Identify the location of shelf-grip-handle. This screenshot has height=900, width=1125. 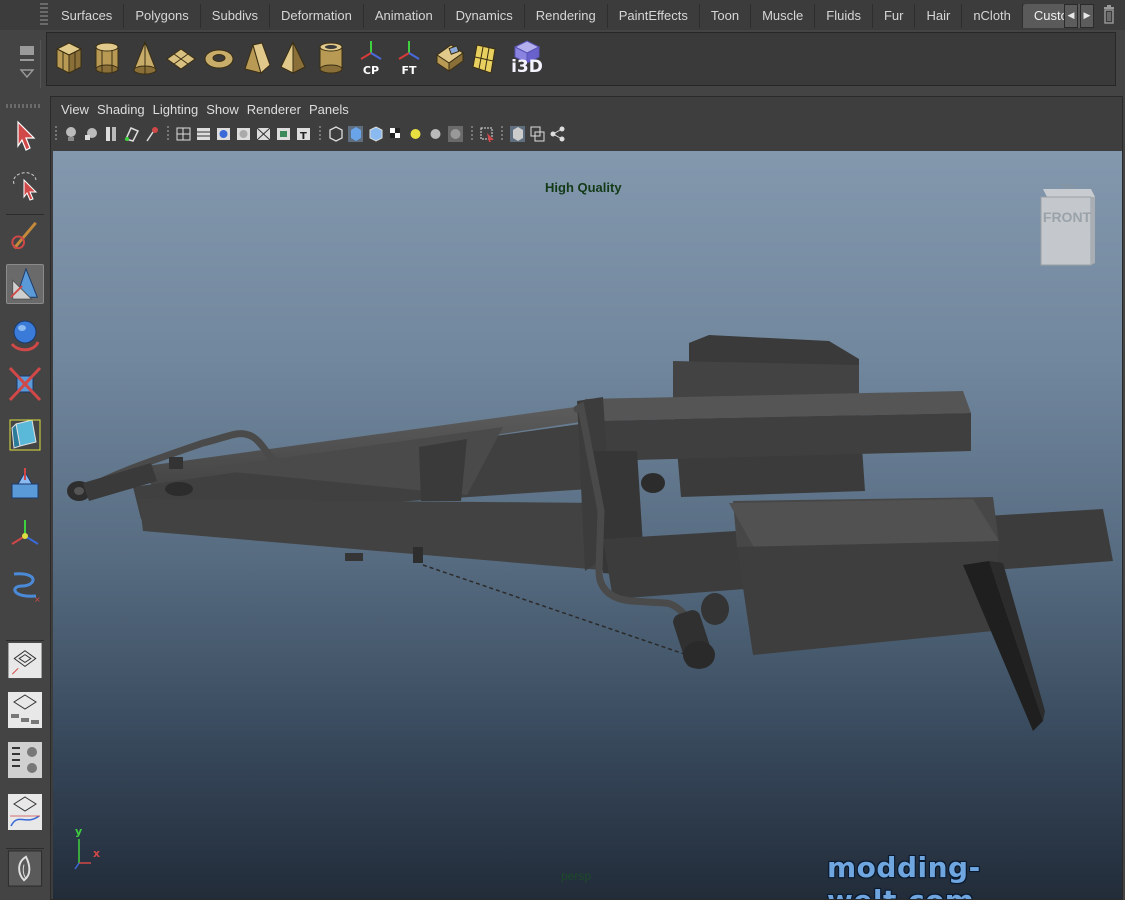
(44, 15).